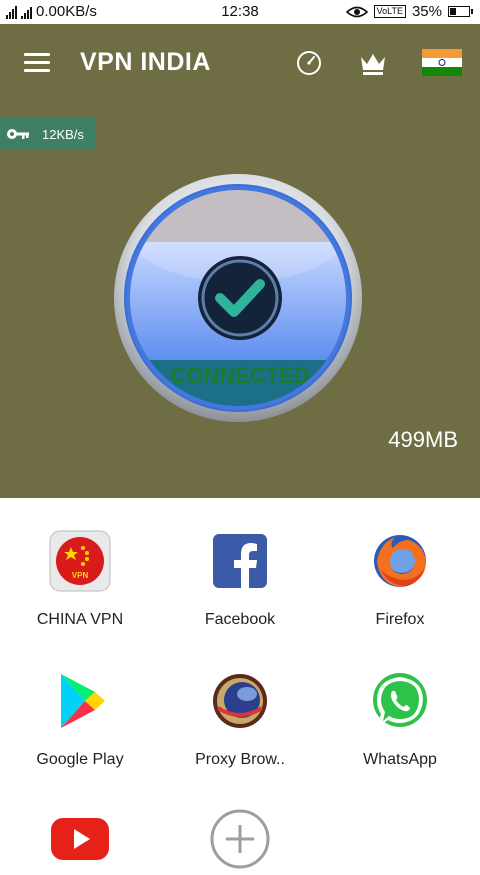  What do you see at coordinates (423, 439) in the screenshot?
I see `data-used: 499MB` at bounding box center [423, 439].